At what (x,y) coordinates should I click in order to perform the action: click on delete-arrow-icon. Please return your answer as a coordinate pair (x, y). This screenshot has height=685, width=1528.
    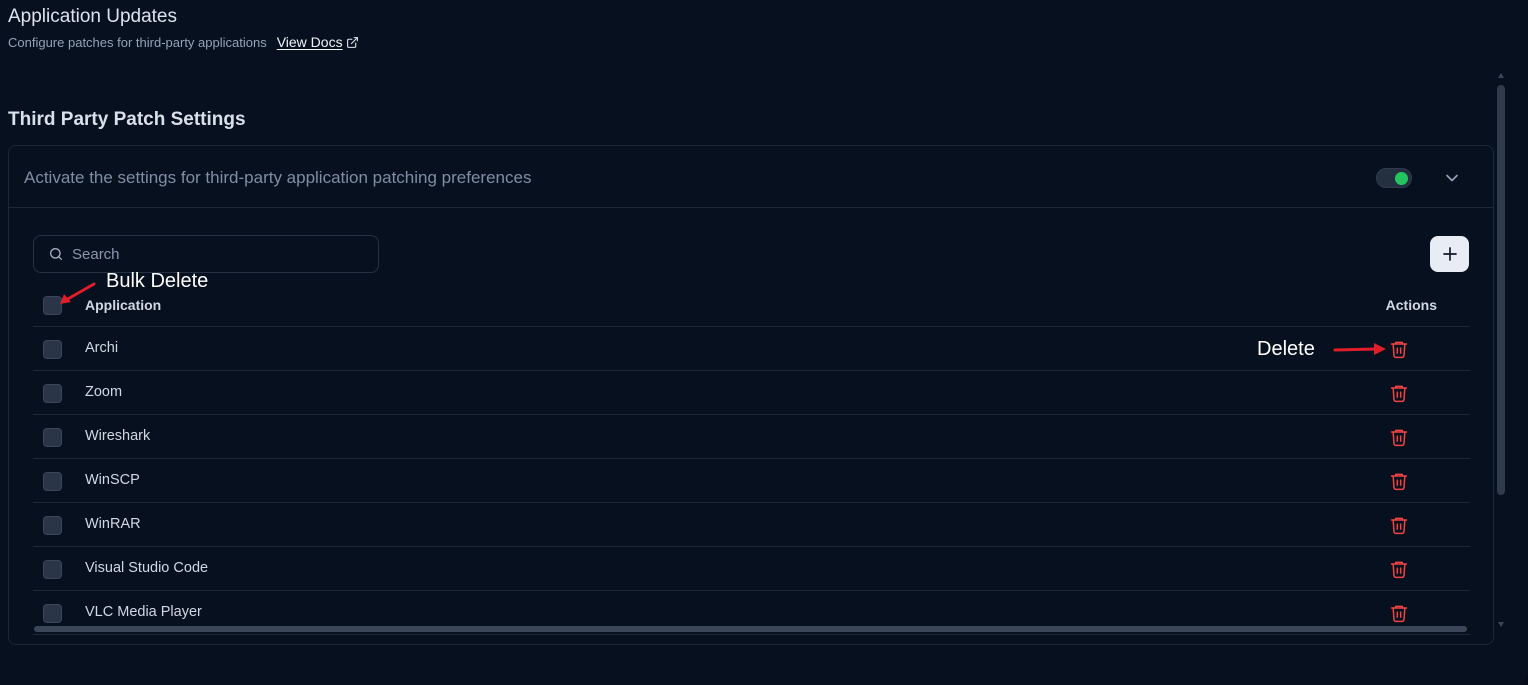
    Looking at the image, I should click on (1359, 349).